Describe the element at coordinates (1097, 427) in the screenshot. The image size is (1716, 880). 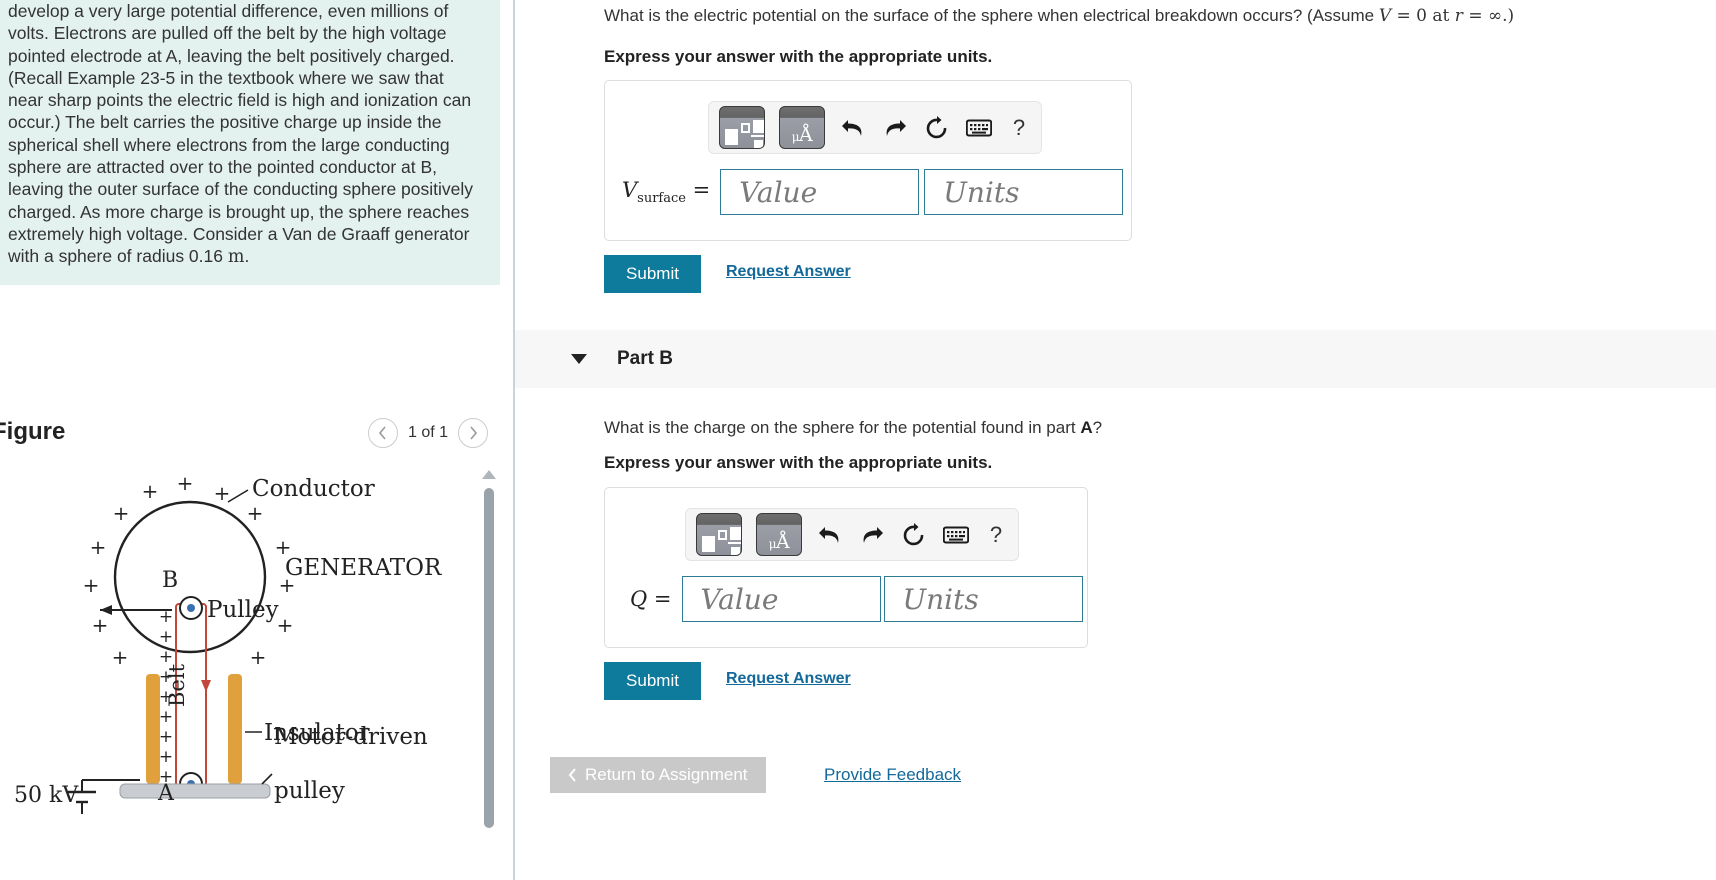
I see `part-b-question-suffix: ?` at that location.